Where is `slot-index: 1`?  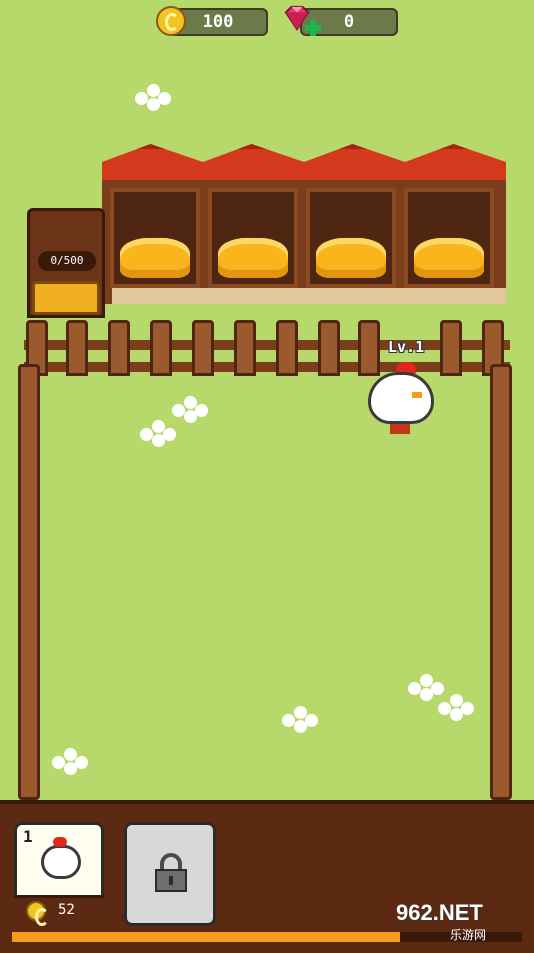 slot-index: 1 is located at coordinates (28, 836).